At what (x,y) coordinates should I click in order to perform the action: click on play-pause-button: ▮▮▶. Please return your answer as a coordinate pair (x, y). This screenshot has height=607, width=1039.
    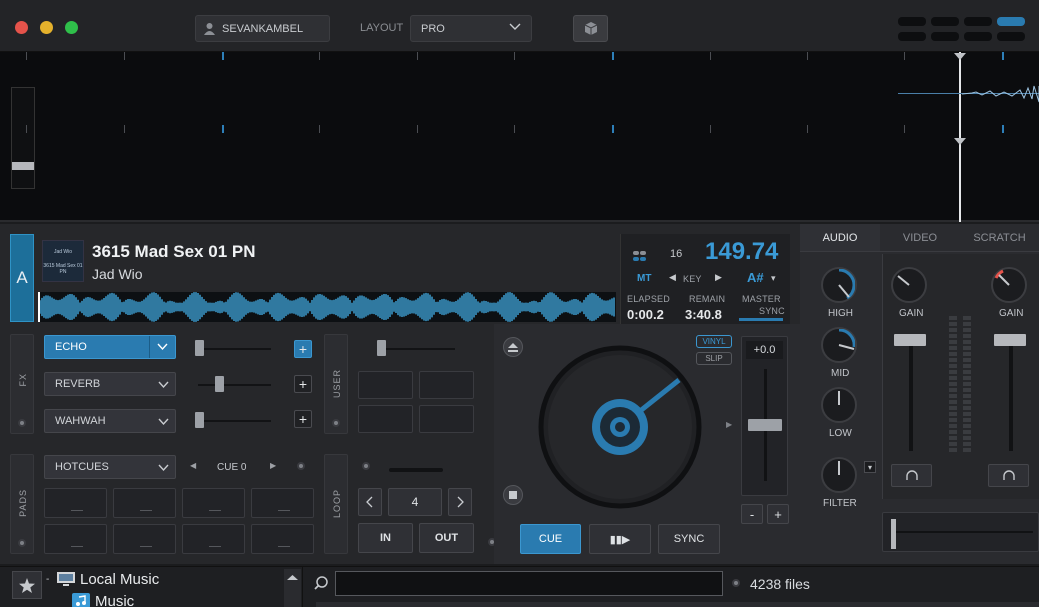
    Looking at the image, I should click on (620, 539).